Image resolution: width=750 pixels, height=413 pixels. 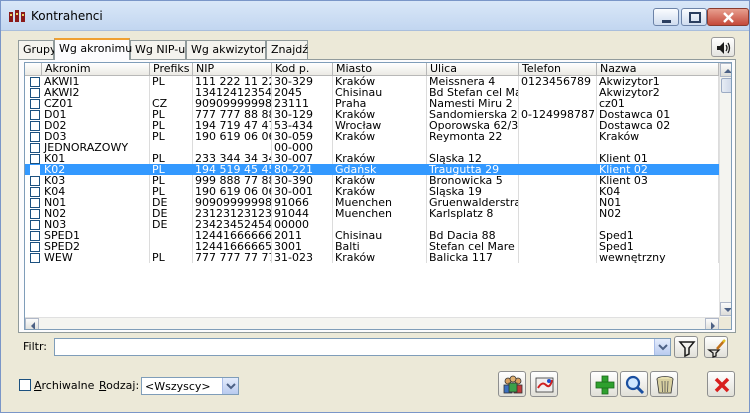 I want to click on minimize-icon, so click(x=666, y=21).